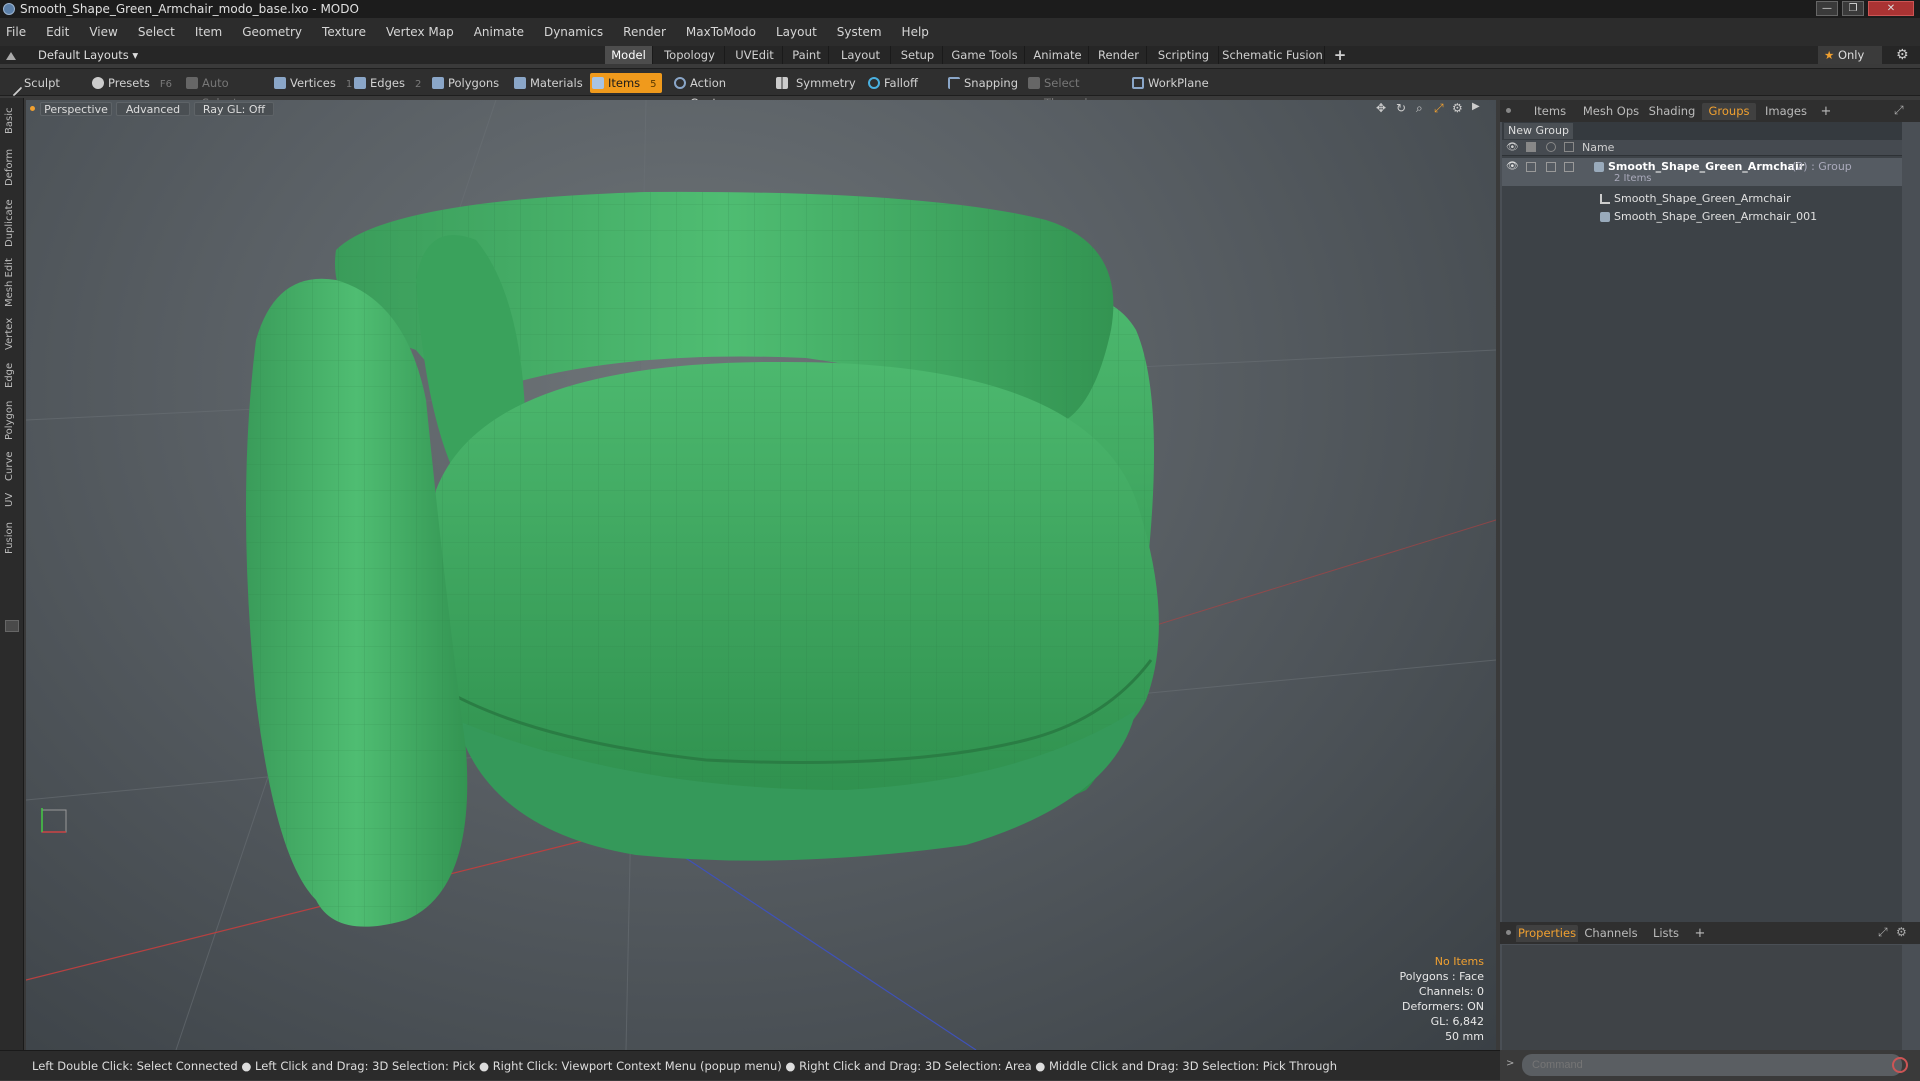 The image size is (1920, 1081). I want to click on close-button: ✕, so click(1891, 8).